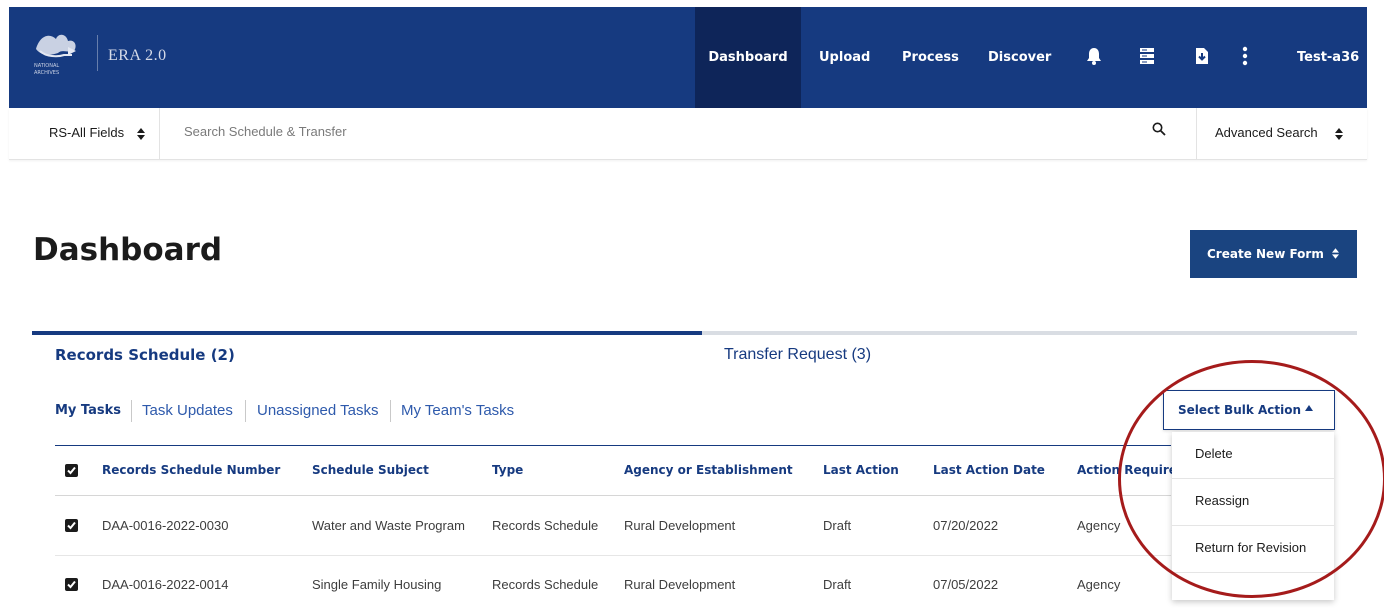 This screenshot has height=608, width=1384. Describe the element at coordinates (989, 470) in the screenshot. I see `column-header-last-action-date: Last Action Date` at that location.